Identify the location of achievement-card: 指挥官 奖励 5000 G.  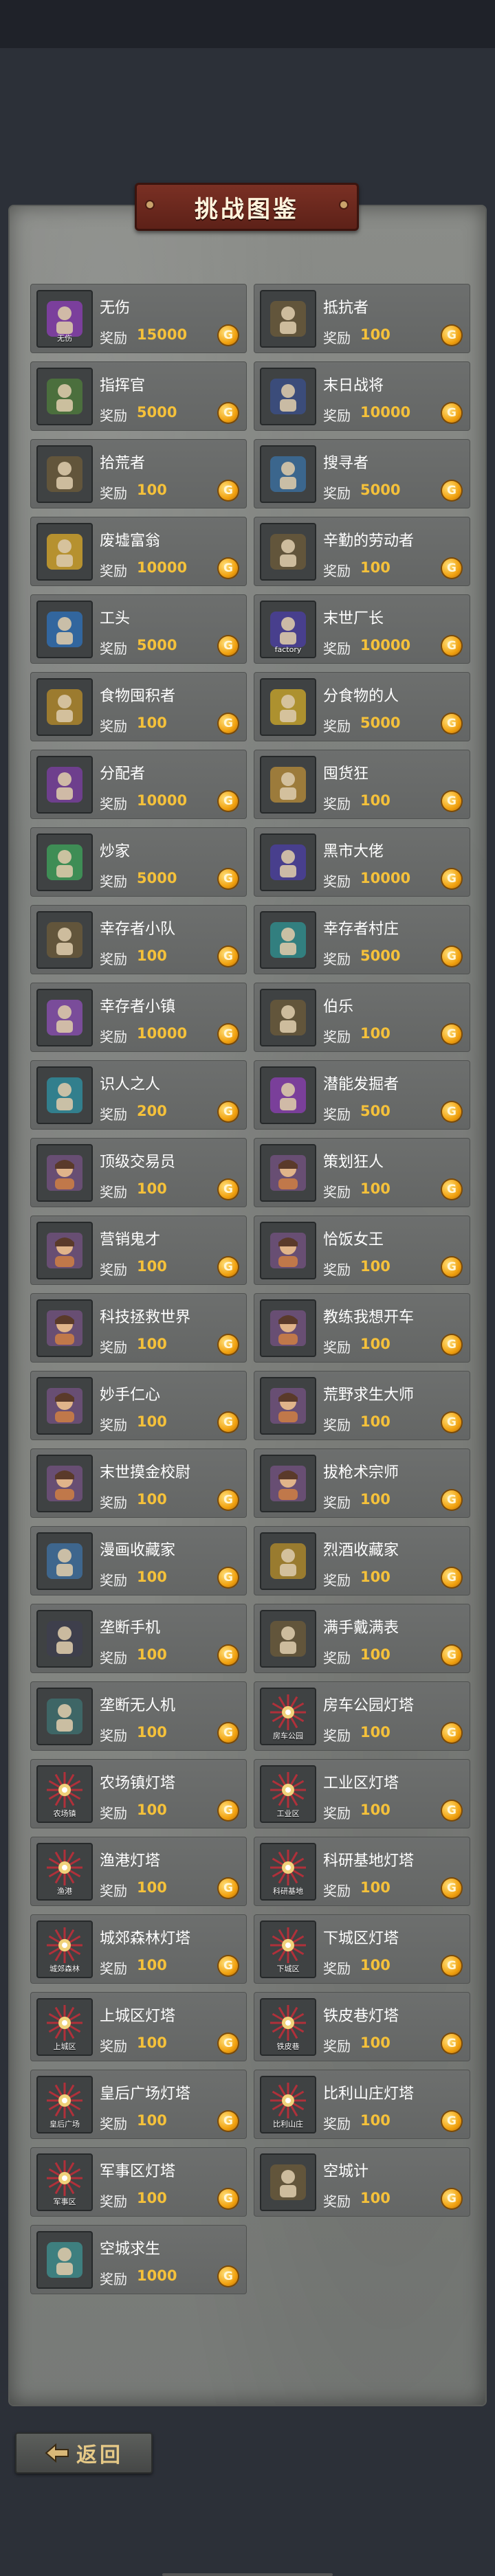
(138, 396).